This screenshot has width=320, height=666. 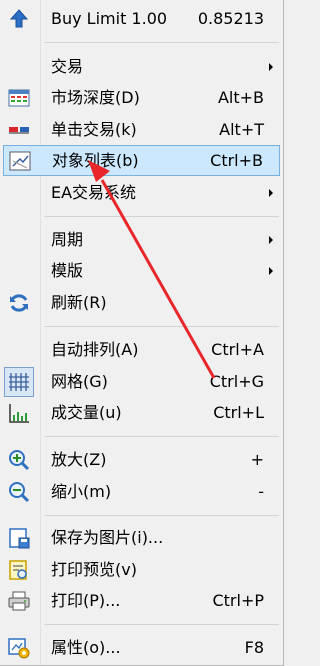 What do you see at coordinates (141, 270) in the screenshot?
I see `menu-item-template: 模版` at bounding box center [141, 270].